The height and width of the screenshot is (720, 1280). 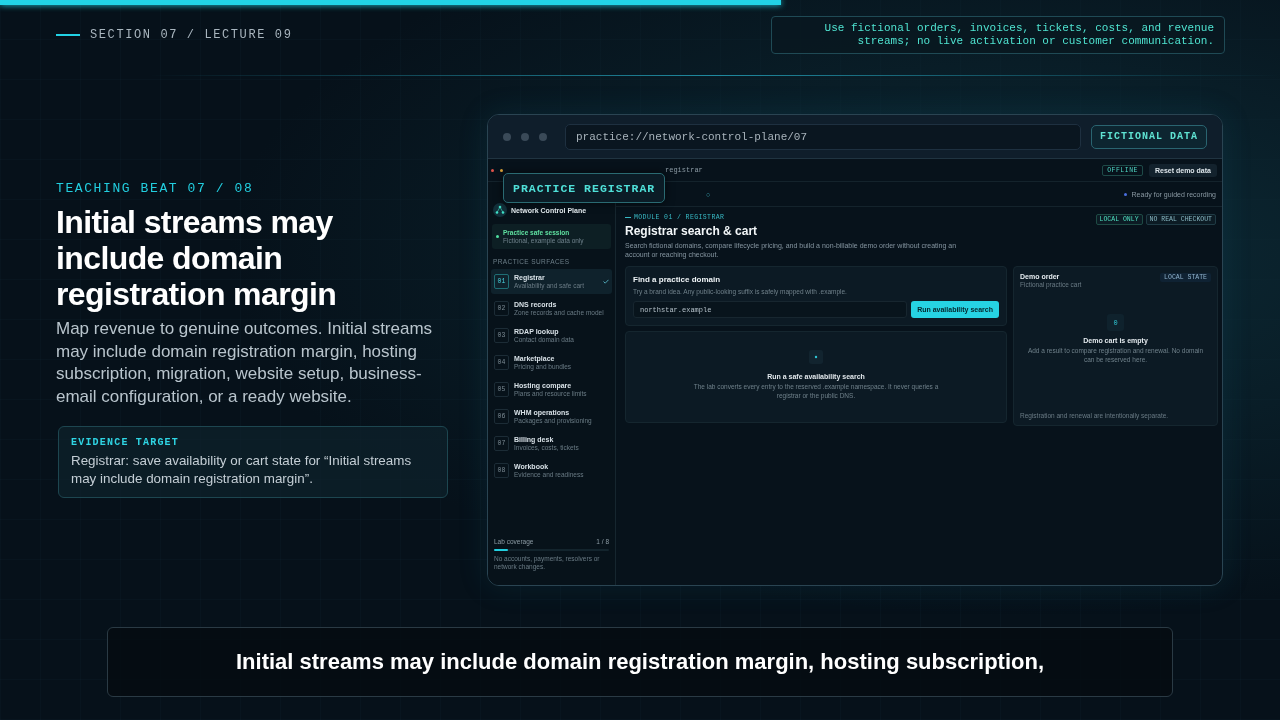 I want to click on section-label: SECTION 07 / LECTURE 09, so click(x=191, y=34).